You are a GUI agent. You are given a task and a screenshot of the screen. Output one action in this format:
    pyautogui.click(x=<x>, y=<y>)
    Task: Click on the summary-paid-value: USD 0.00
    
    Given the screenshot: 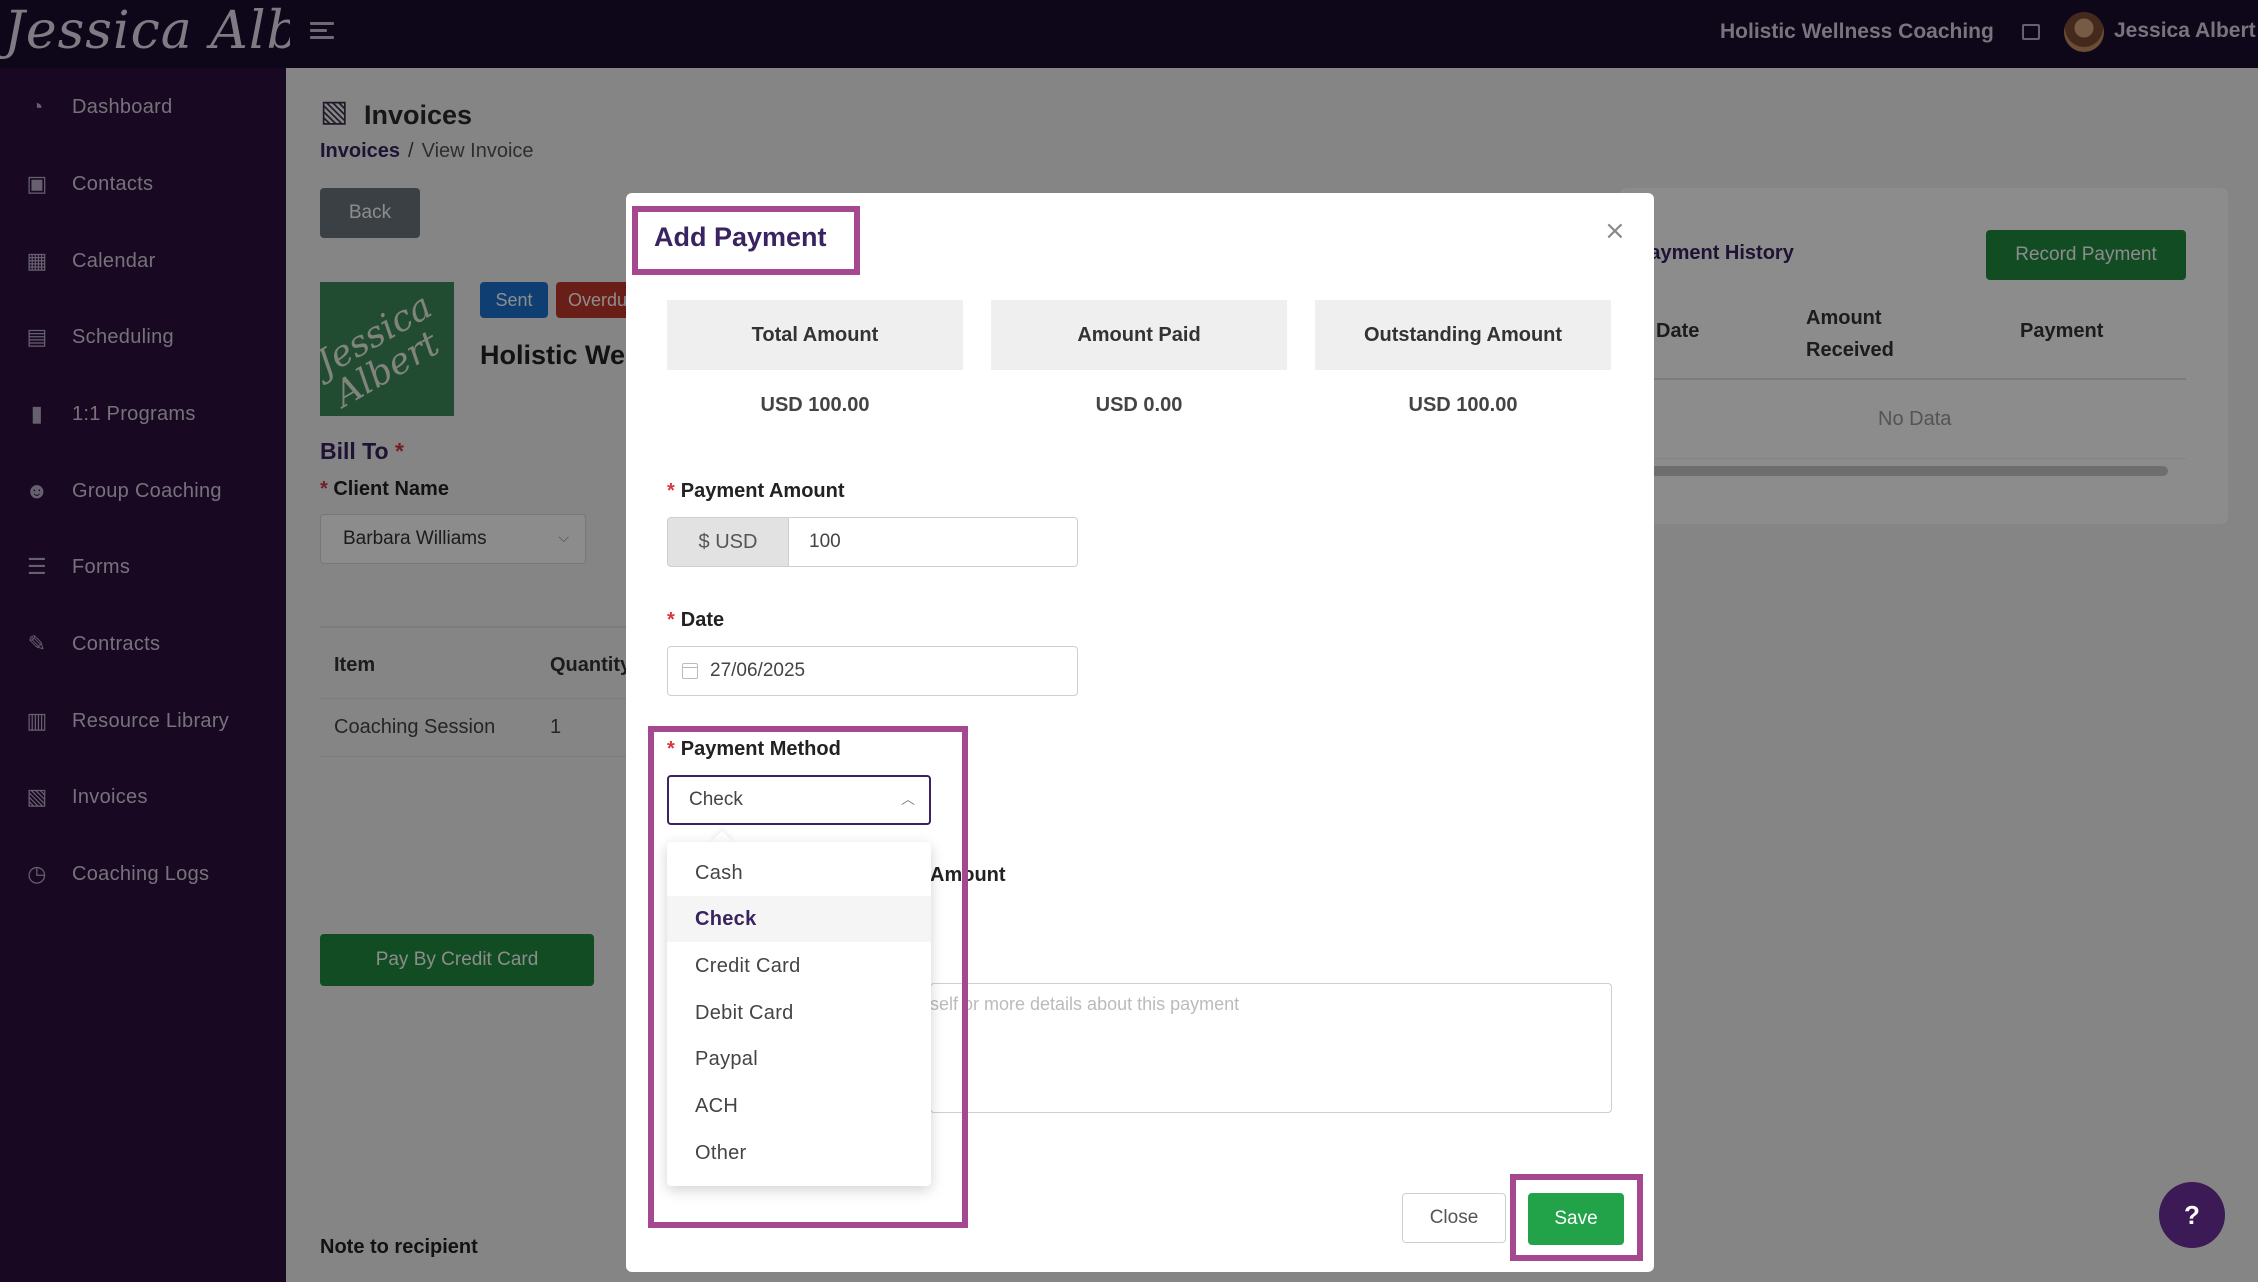 What is the action you would take?
    pyautogui.click(x=1139, y=405)
    